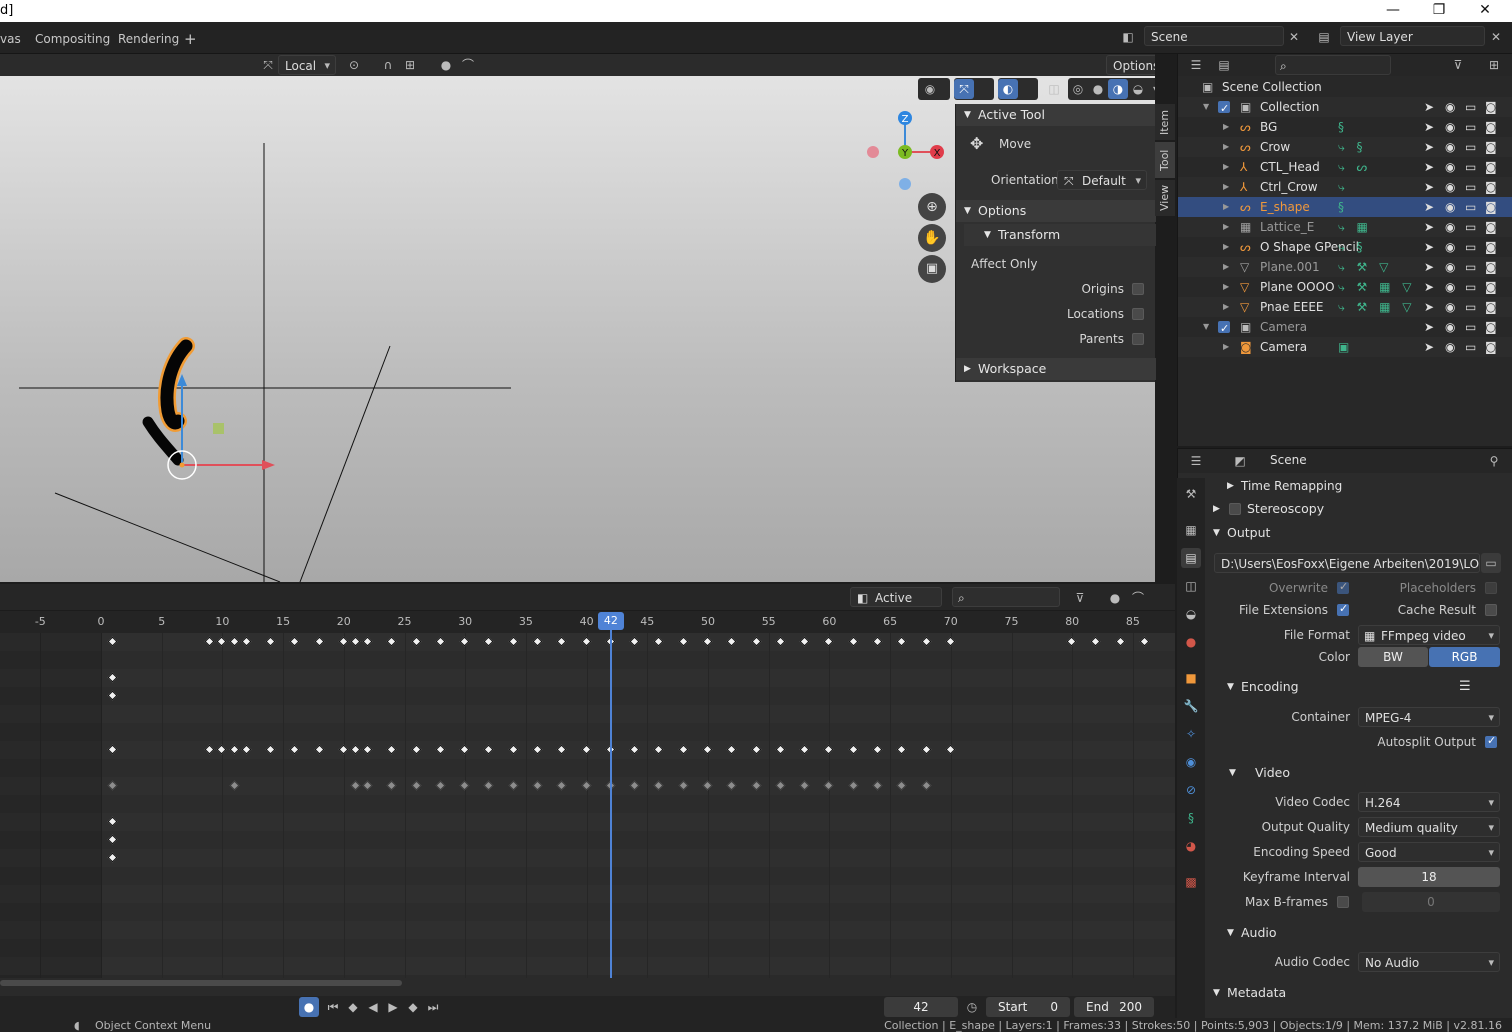 Image resolution: width=1512 pixels, height=1032 pixels. Describe the element at coordinates (1224, 65) in the screenshot. I see `display-mode-icon: ▤` at that location.